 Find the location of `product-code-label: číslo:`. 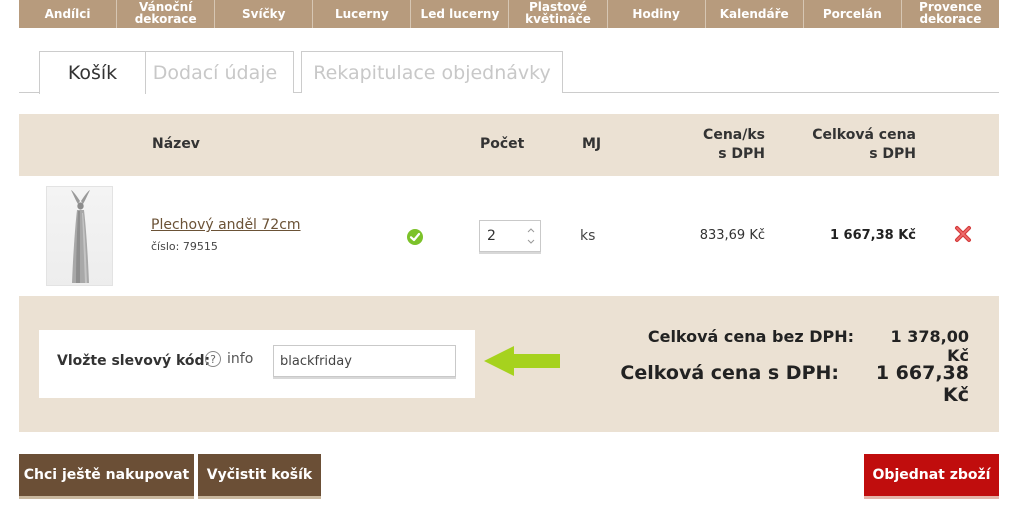

product-code-label: číslo: is located at coordinates (165, 246).